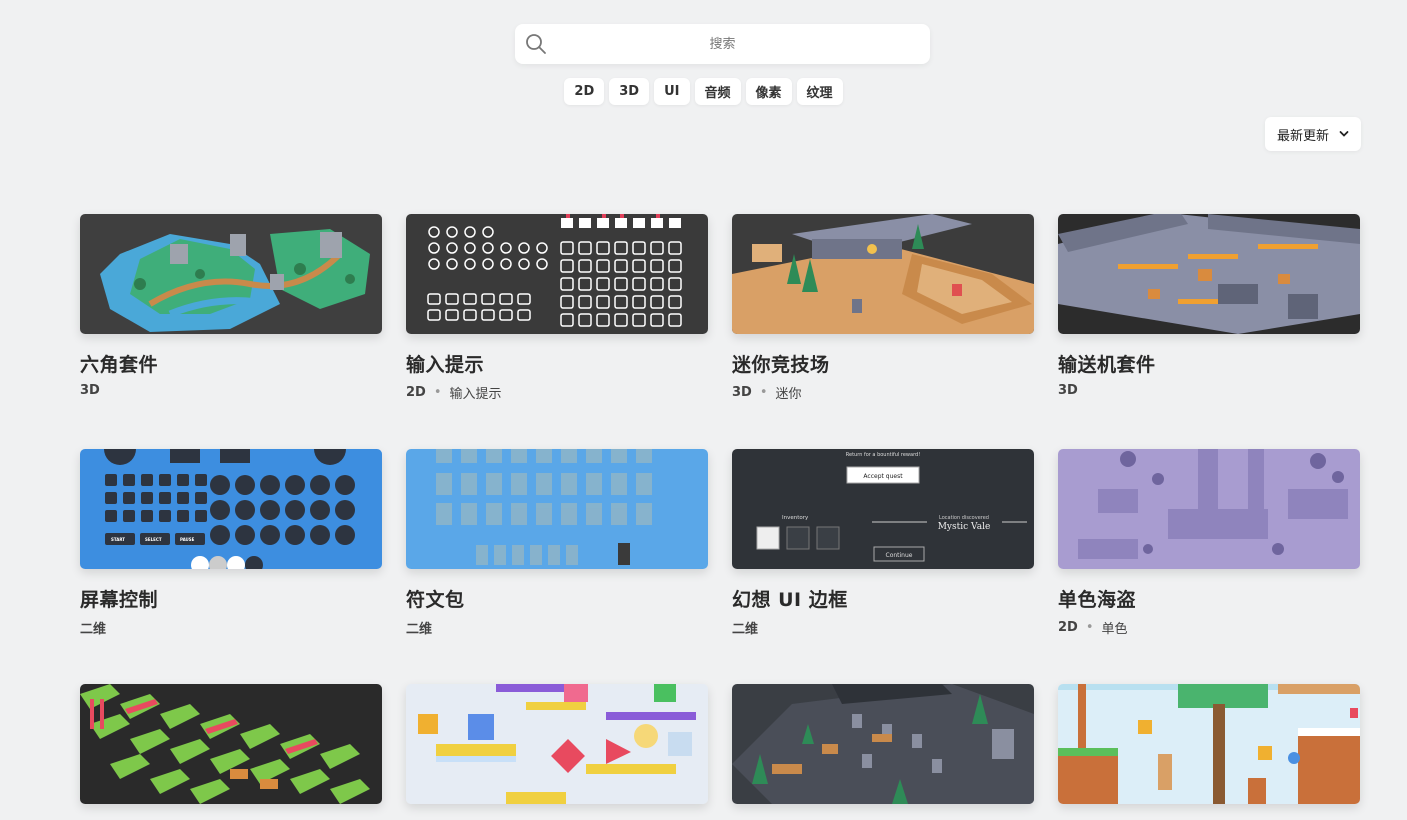 This screenshot has width=1407, height=820. I want to click on card-title: 六角套件, so click(119, 365).